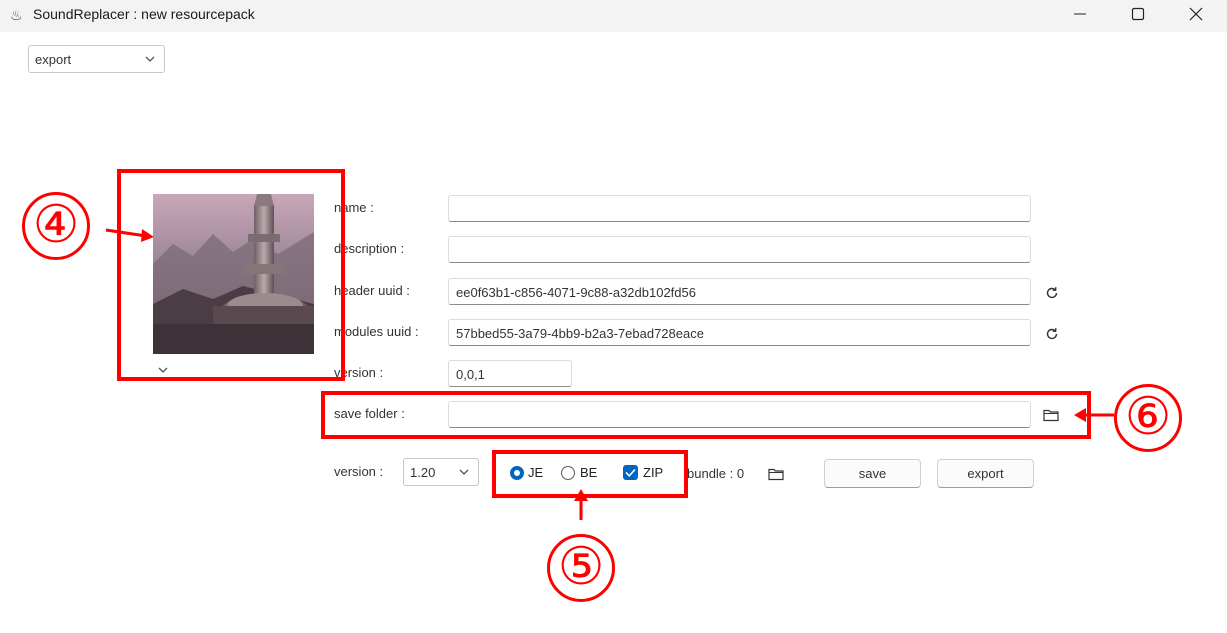  What do you see at coordinates (510, 373) in the screenshot?
I see `pack-version-input: 0,0,1` at bounding box center [510, 373].